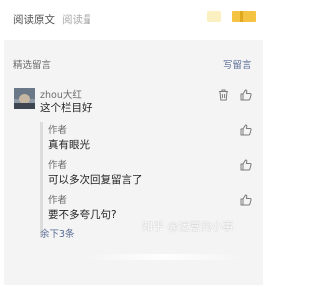 The height and width of the screenshot is (287, 320). Describe the element at coordinates (24, 98) in the screenshot. I see `avatar` at that location.